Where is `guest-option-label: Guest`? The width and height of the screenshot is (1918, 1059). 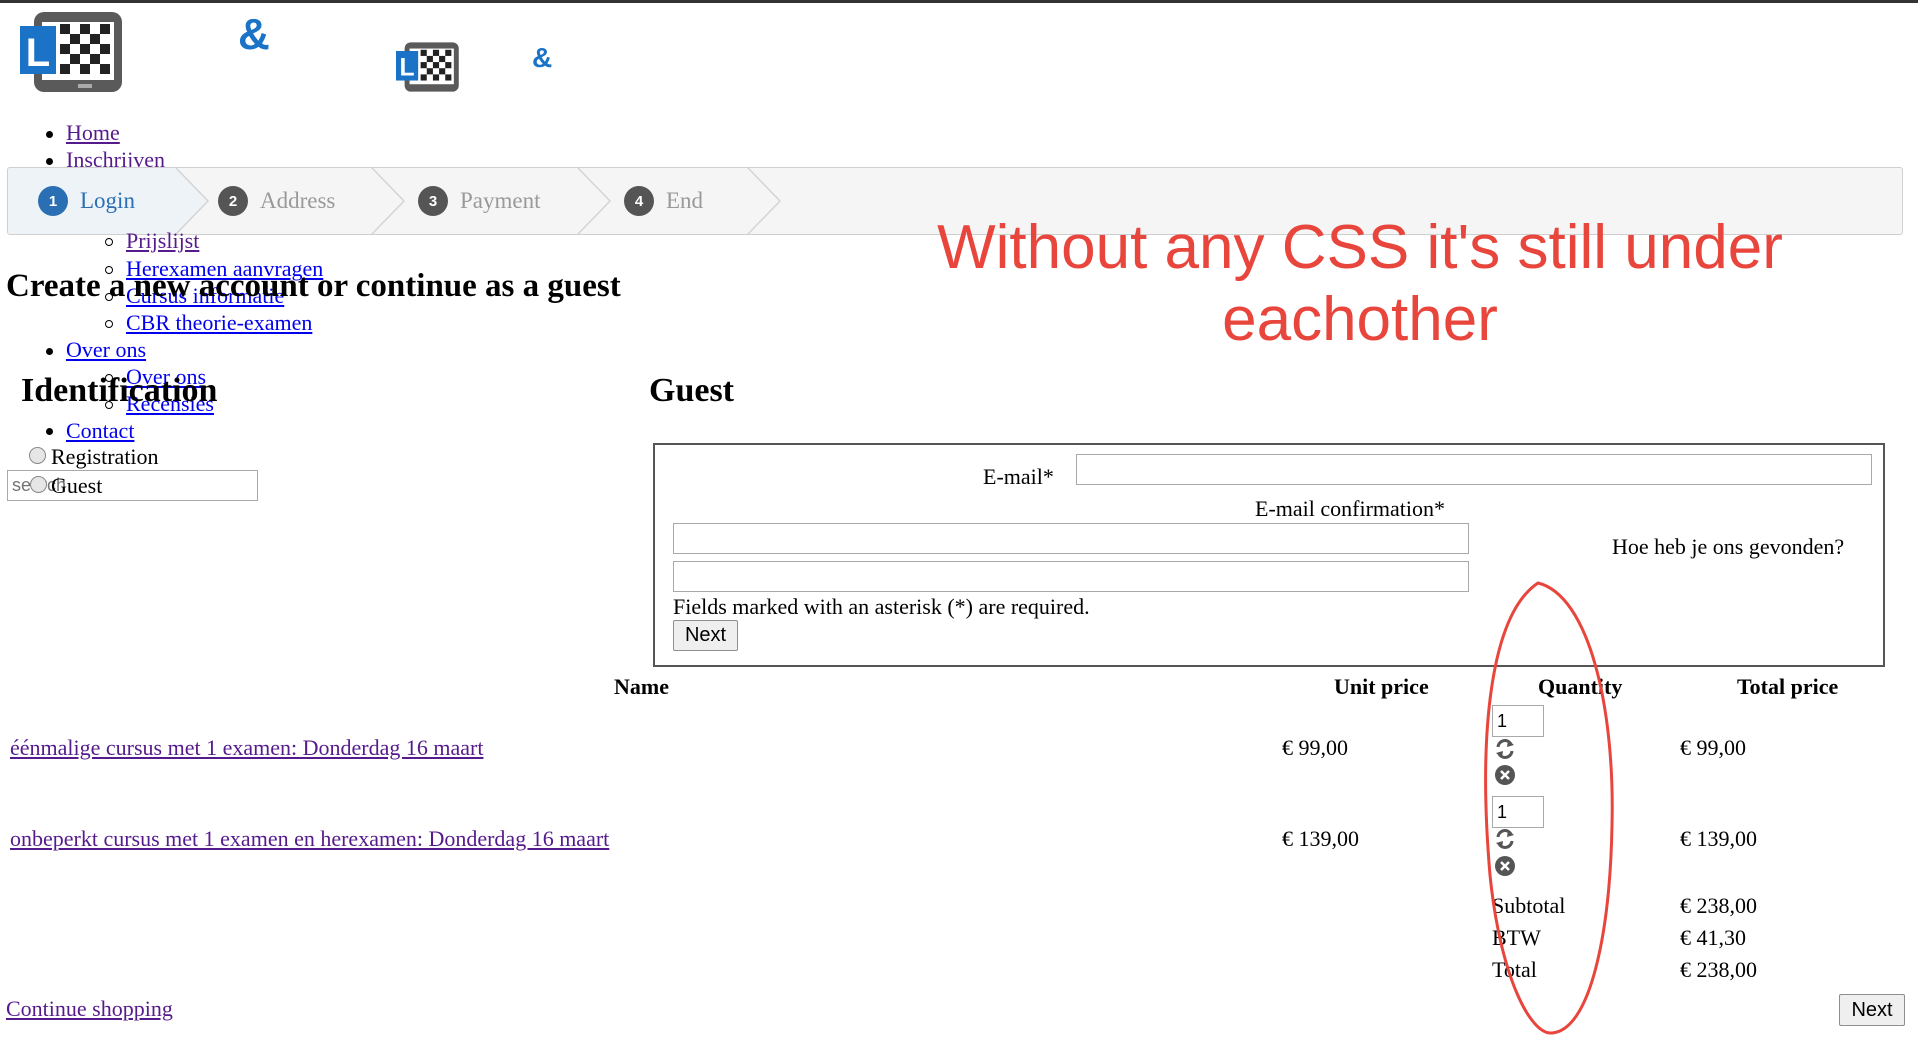 guest-option-label: Guest is located at coordinates (77, 485).